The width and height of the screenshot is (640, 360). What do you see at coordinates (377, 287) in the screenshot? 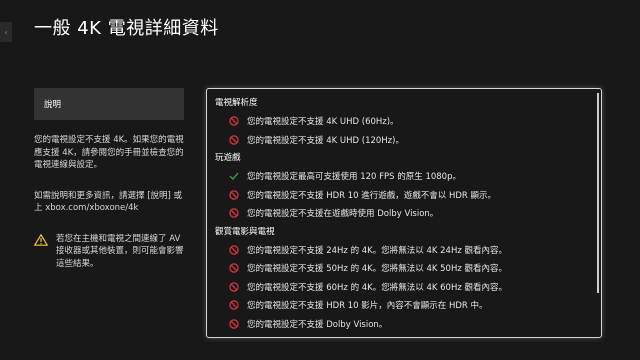
I see `capability-text: 您的電視設定不支援 60Hz 的 4K。您將無法以 4K 60Hz 觀看內容。` at bounding box center [377, 287].